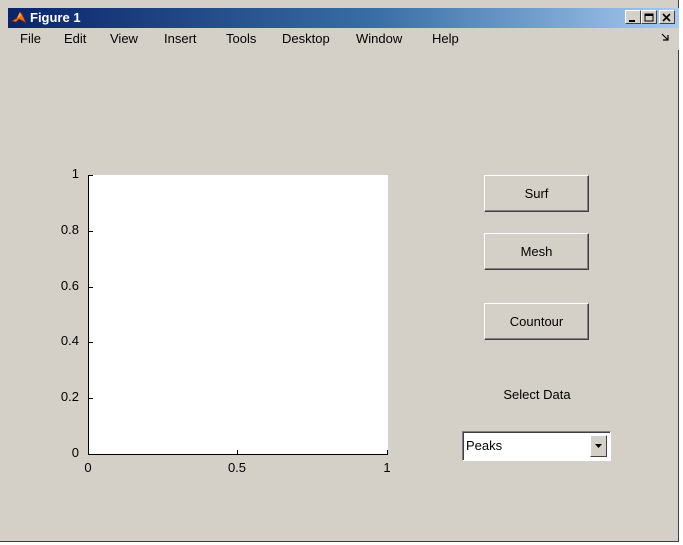 This screenshot has height=545, width=683. What do you see at coordinates (180, 39) in the screenshot?
I see `menu-insert: Insert` at bounding box center [180, 39].